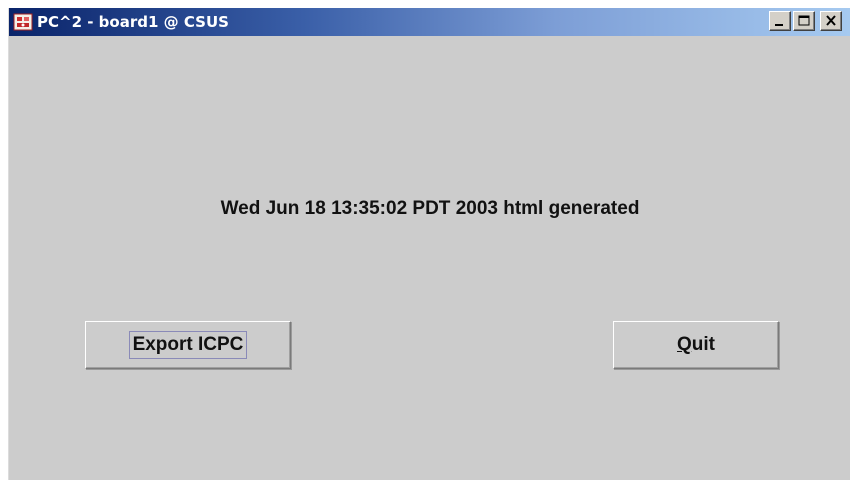 This screenshot has height=480, width=850. I want to click on window-title: PC^2 - board1 @ CSUS, so click(133, 22).